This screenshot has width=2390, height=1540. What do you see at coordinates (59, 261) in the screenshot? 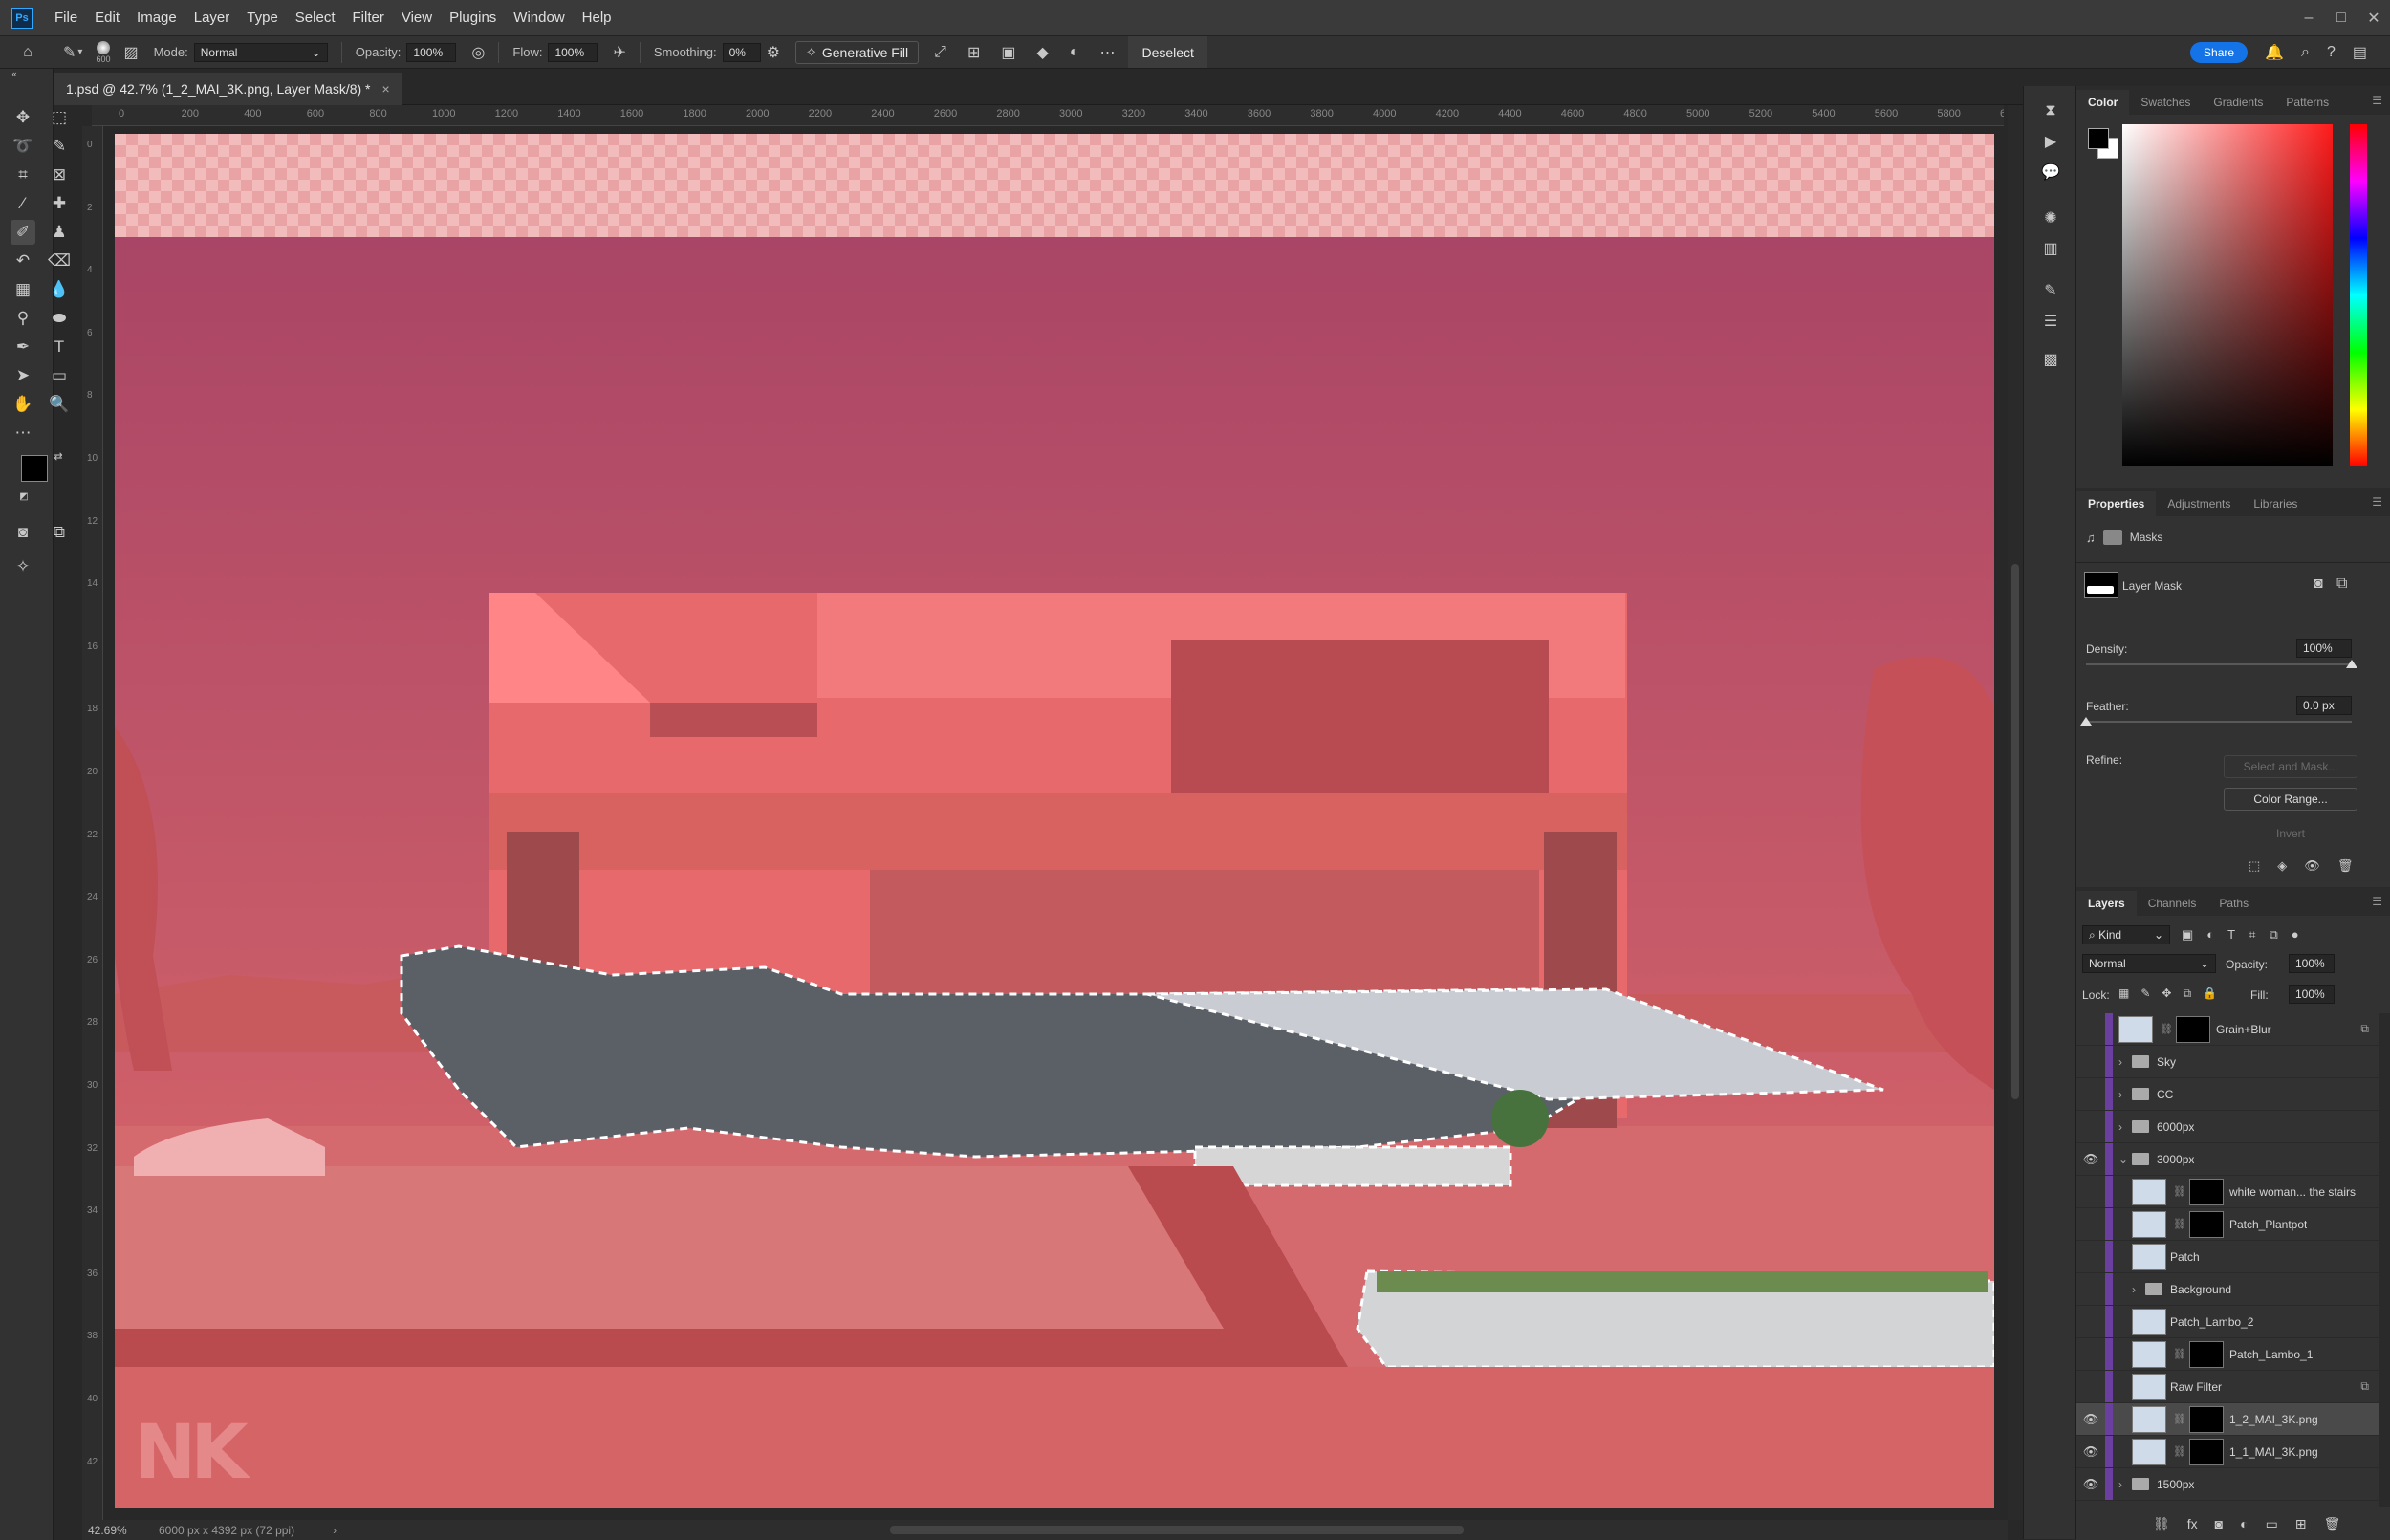
I see `eraser-tool-icon: ⌫` at bounding box center [59, 261].